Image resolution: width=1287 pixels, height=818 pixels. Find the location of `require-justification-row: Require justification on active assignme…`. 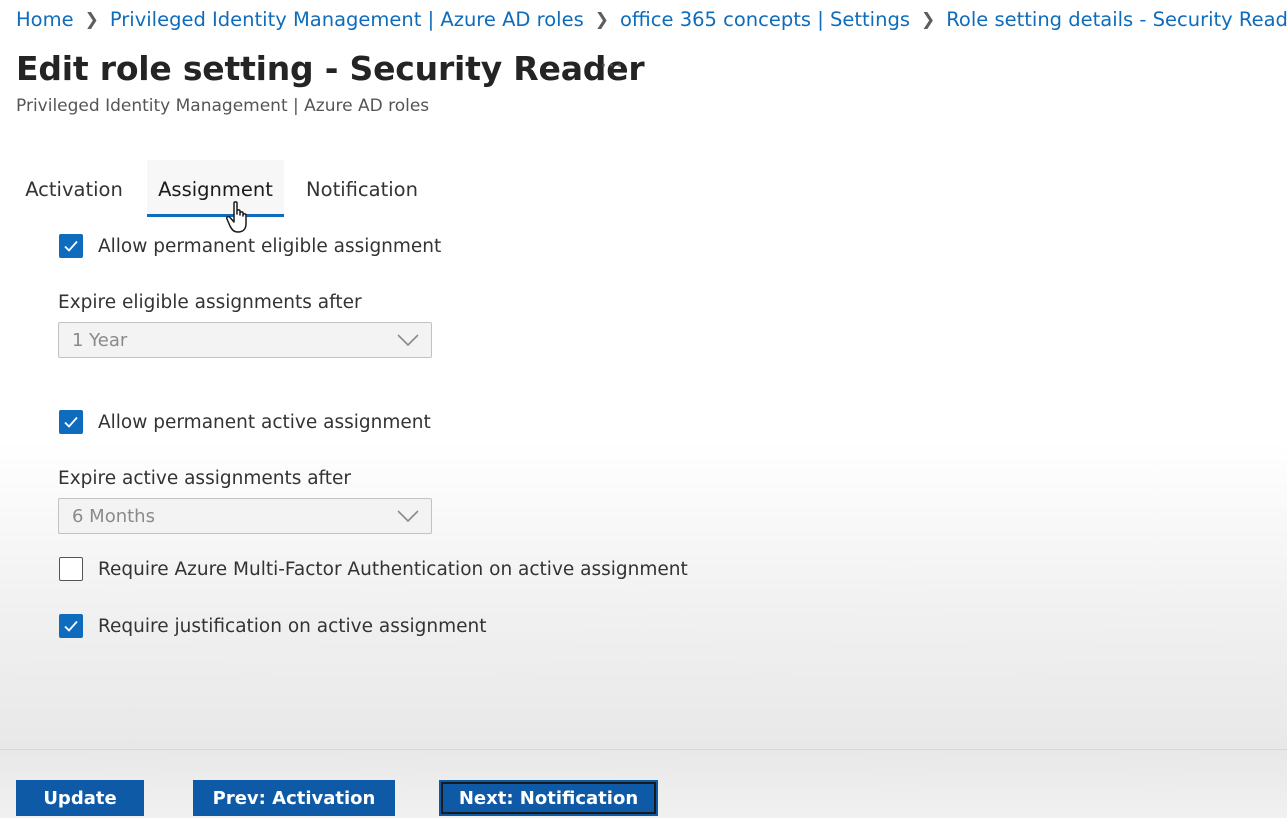

require-justification-row: Require justification on active assignme… is located at coordinates (273, 626).